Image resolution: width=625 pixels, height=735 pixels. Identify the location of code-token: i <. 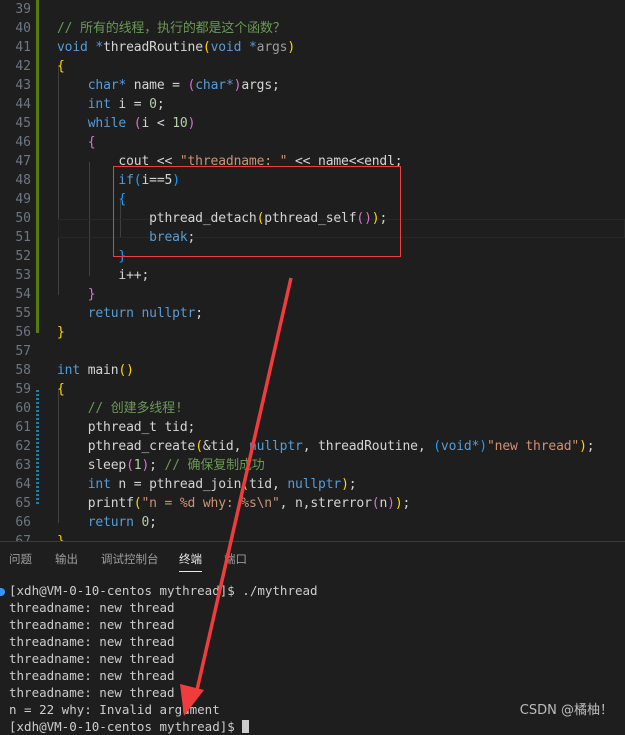
(157, 123).